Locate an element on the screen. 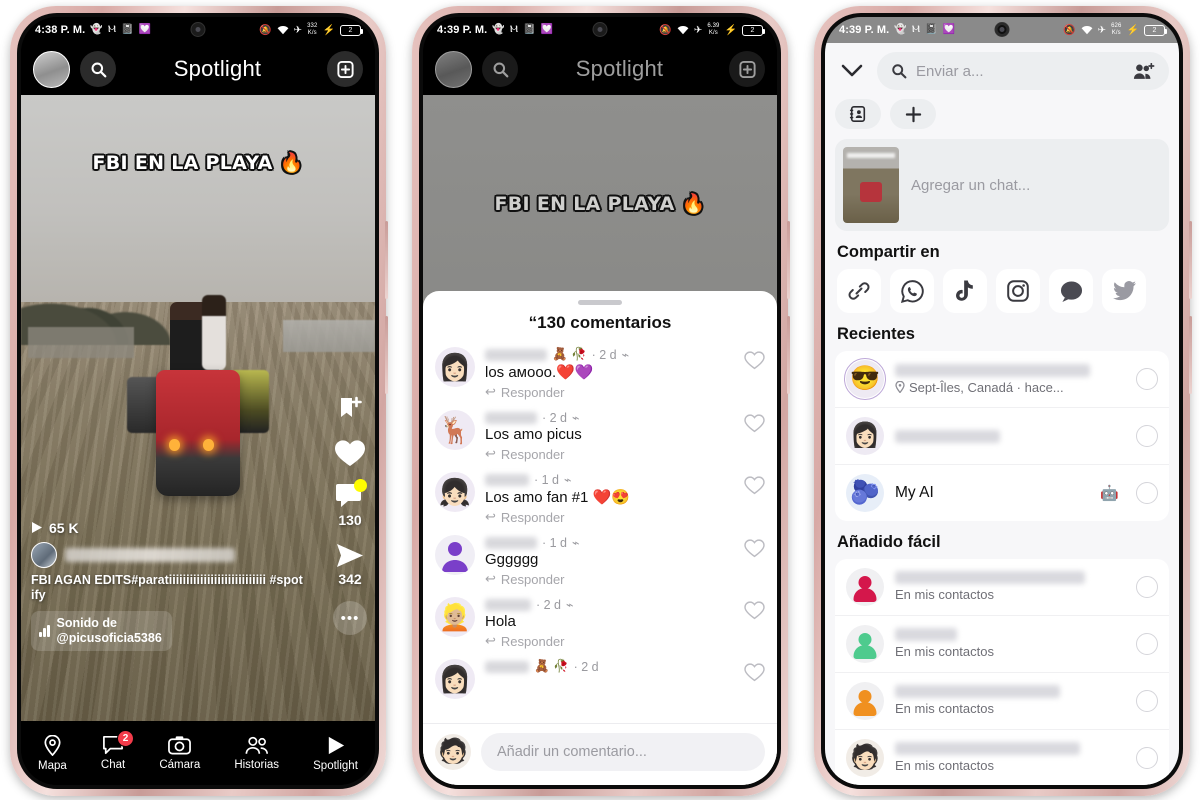 This screenshot has width=1200, height=800. tab-label: Chat is located at coordinates (113, 765).